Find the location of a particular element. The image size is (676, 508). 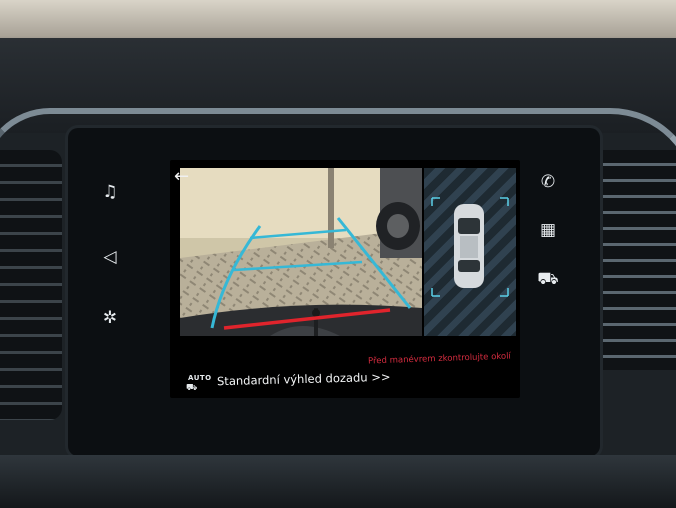

view-mode-button: Standardní výhled dozadu >> is located at coordinates (304, 379).